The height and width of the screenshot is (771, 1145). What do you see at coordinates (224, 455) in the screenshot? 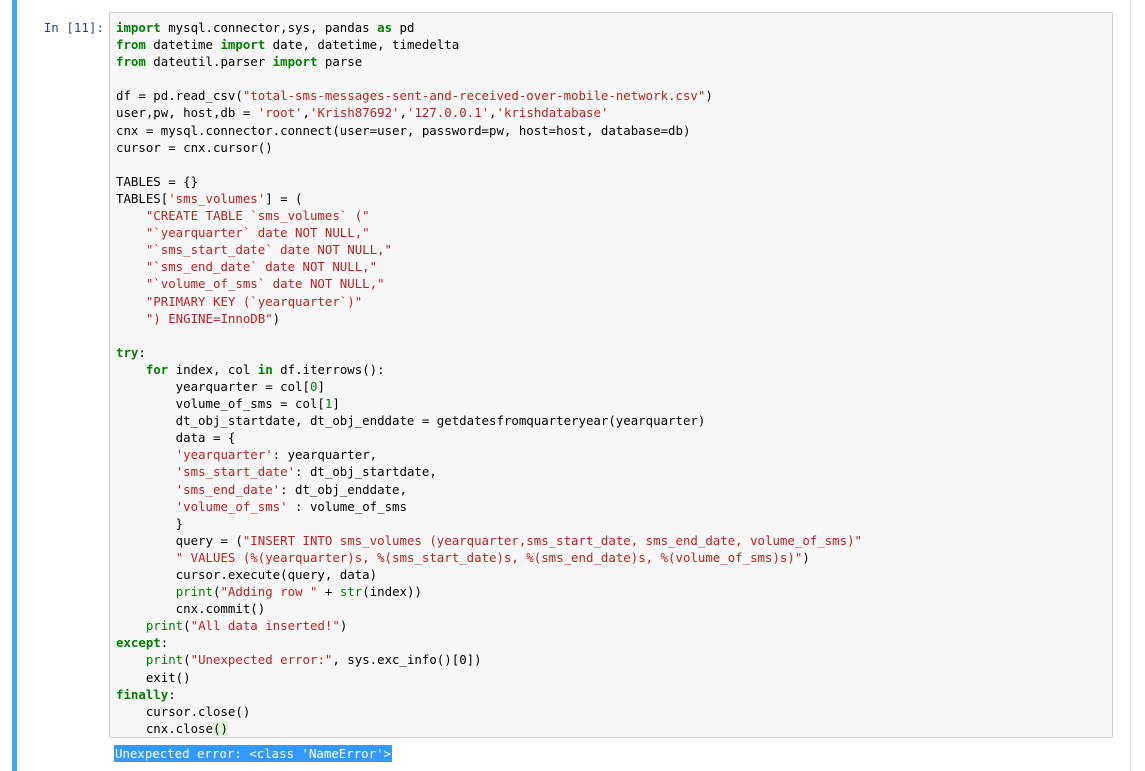
I see `code-token-str: 'yearquarter'` at bounding box center [224, 455].